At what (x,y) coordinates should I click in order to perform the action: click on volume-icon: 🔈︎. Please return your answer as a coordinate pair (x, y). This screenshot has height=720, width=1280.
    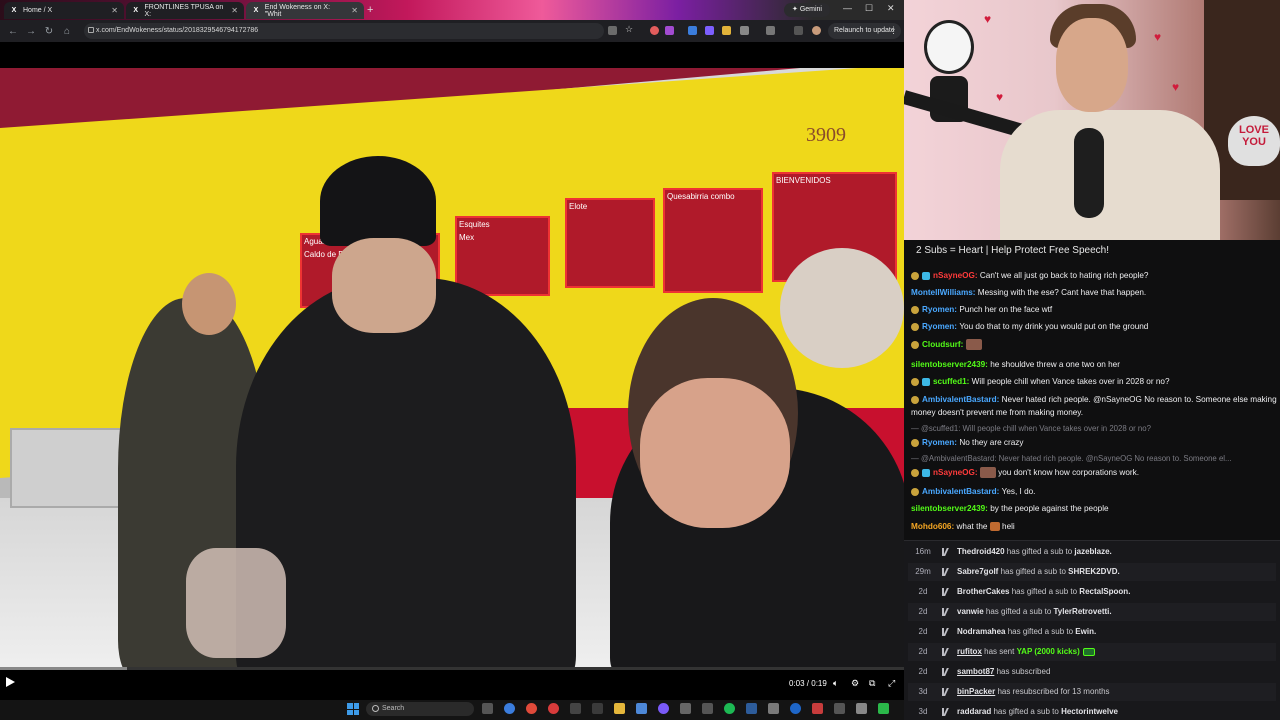
    Looking at the image, I should click on (835, 683).